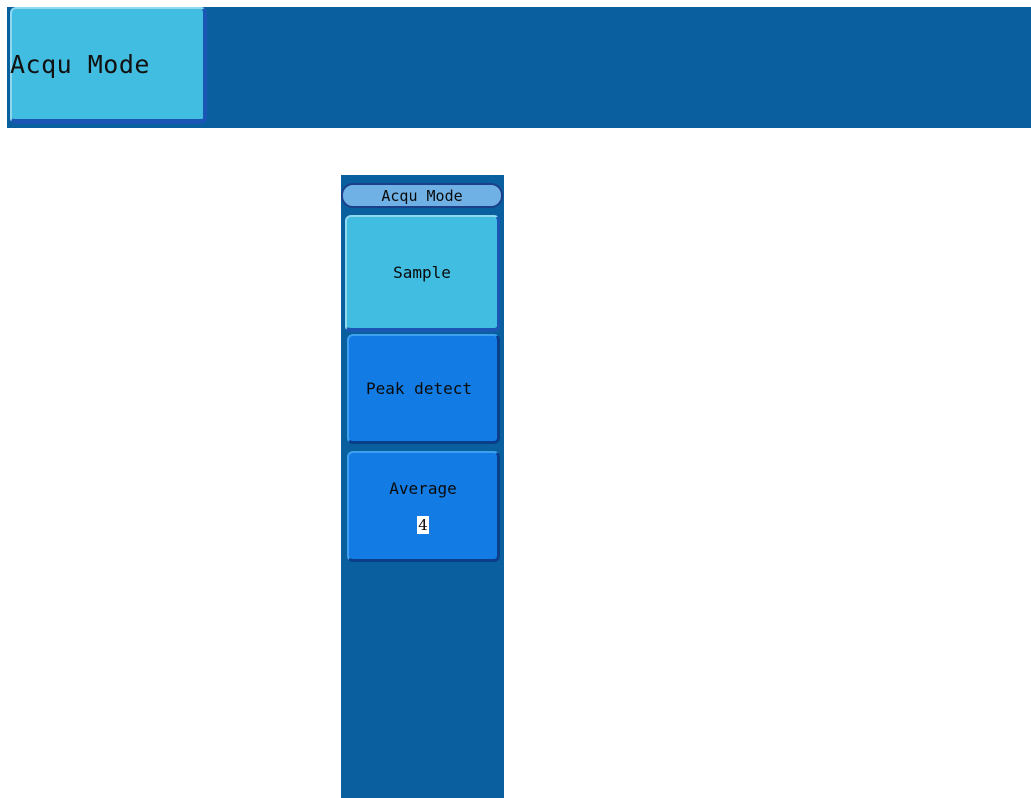 This screenshot has height=798, width=1031. I want to click on menu-item-sample: Sample, so click(422, 273).